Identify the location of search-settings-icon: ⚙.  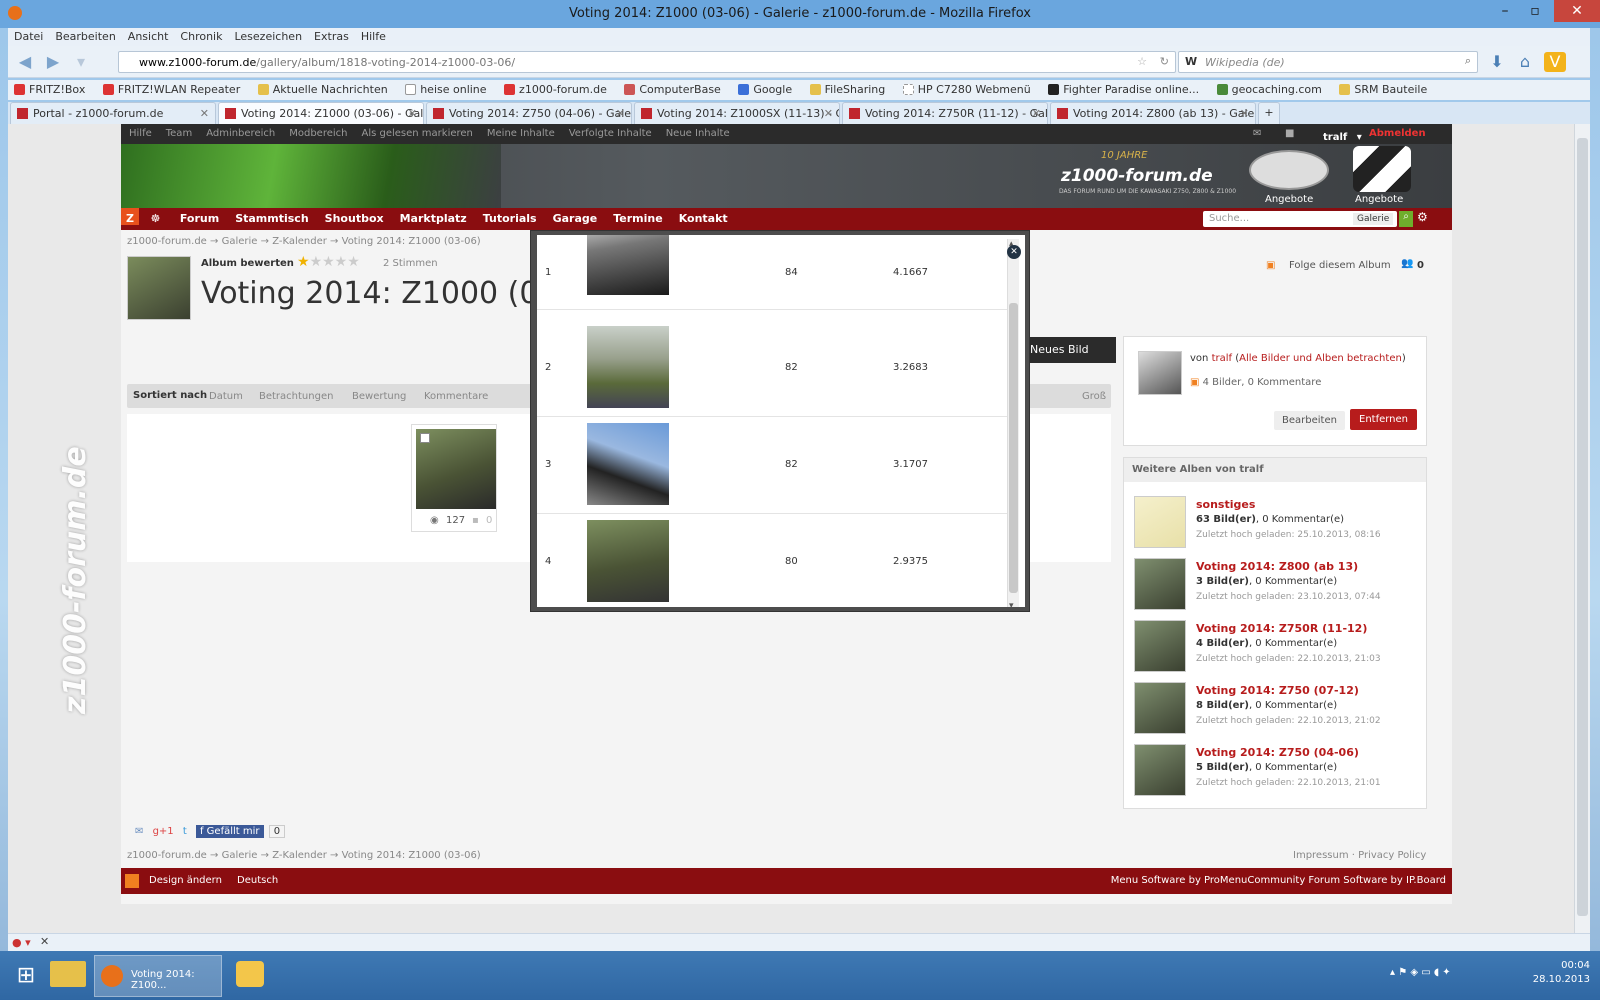
(1422, 217).